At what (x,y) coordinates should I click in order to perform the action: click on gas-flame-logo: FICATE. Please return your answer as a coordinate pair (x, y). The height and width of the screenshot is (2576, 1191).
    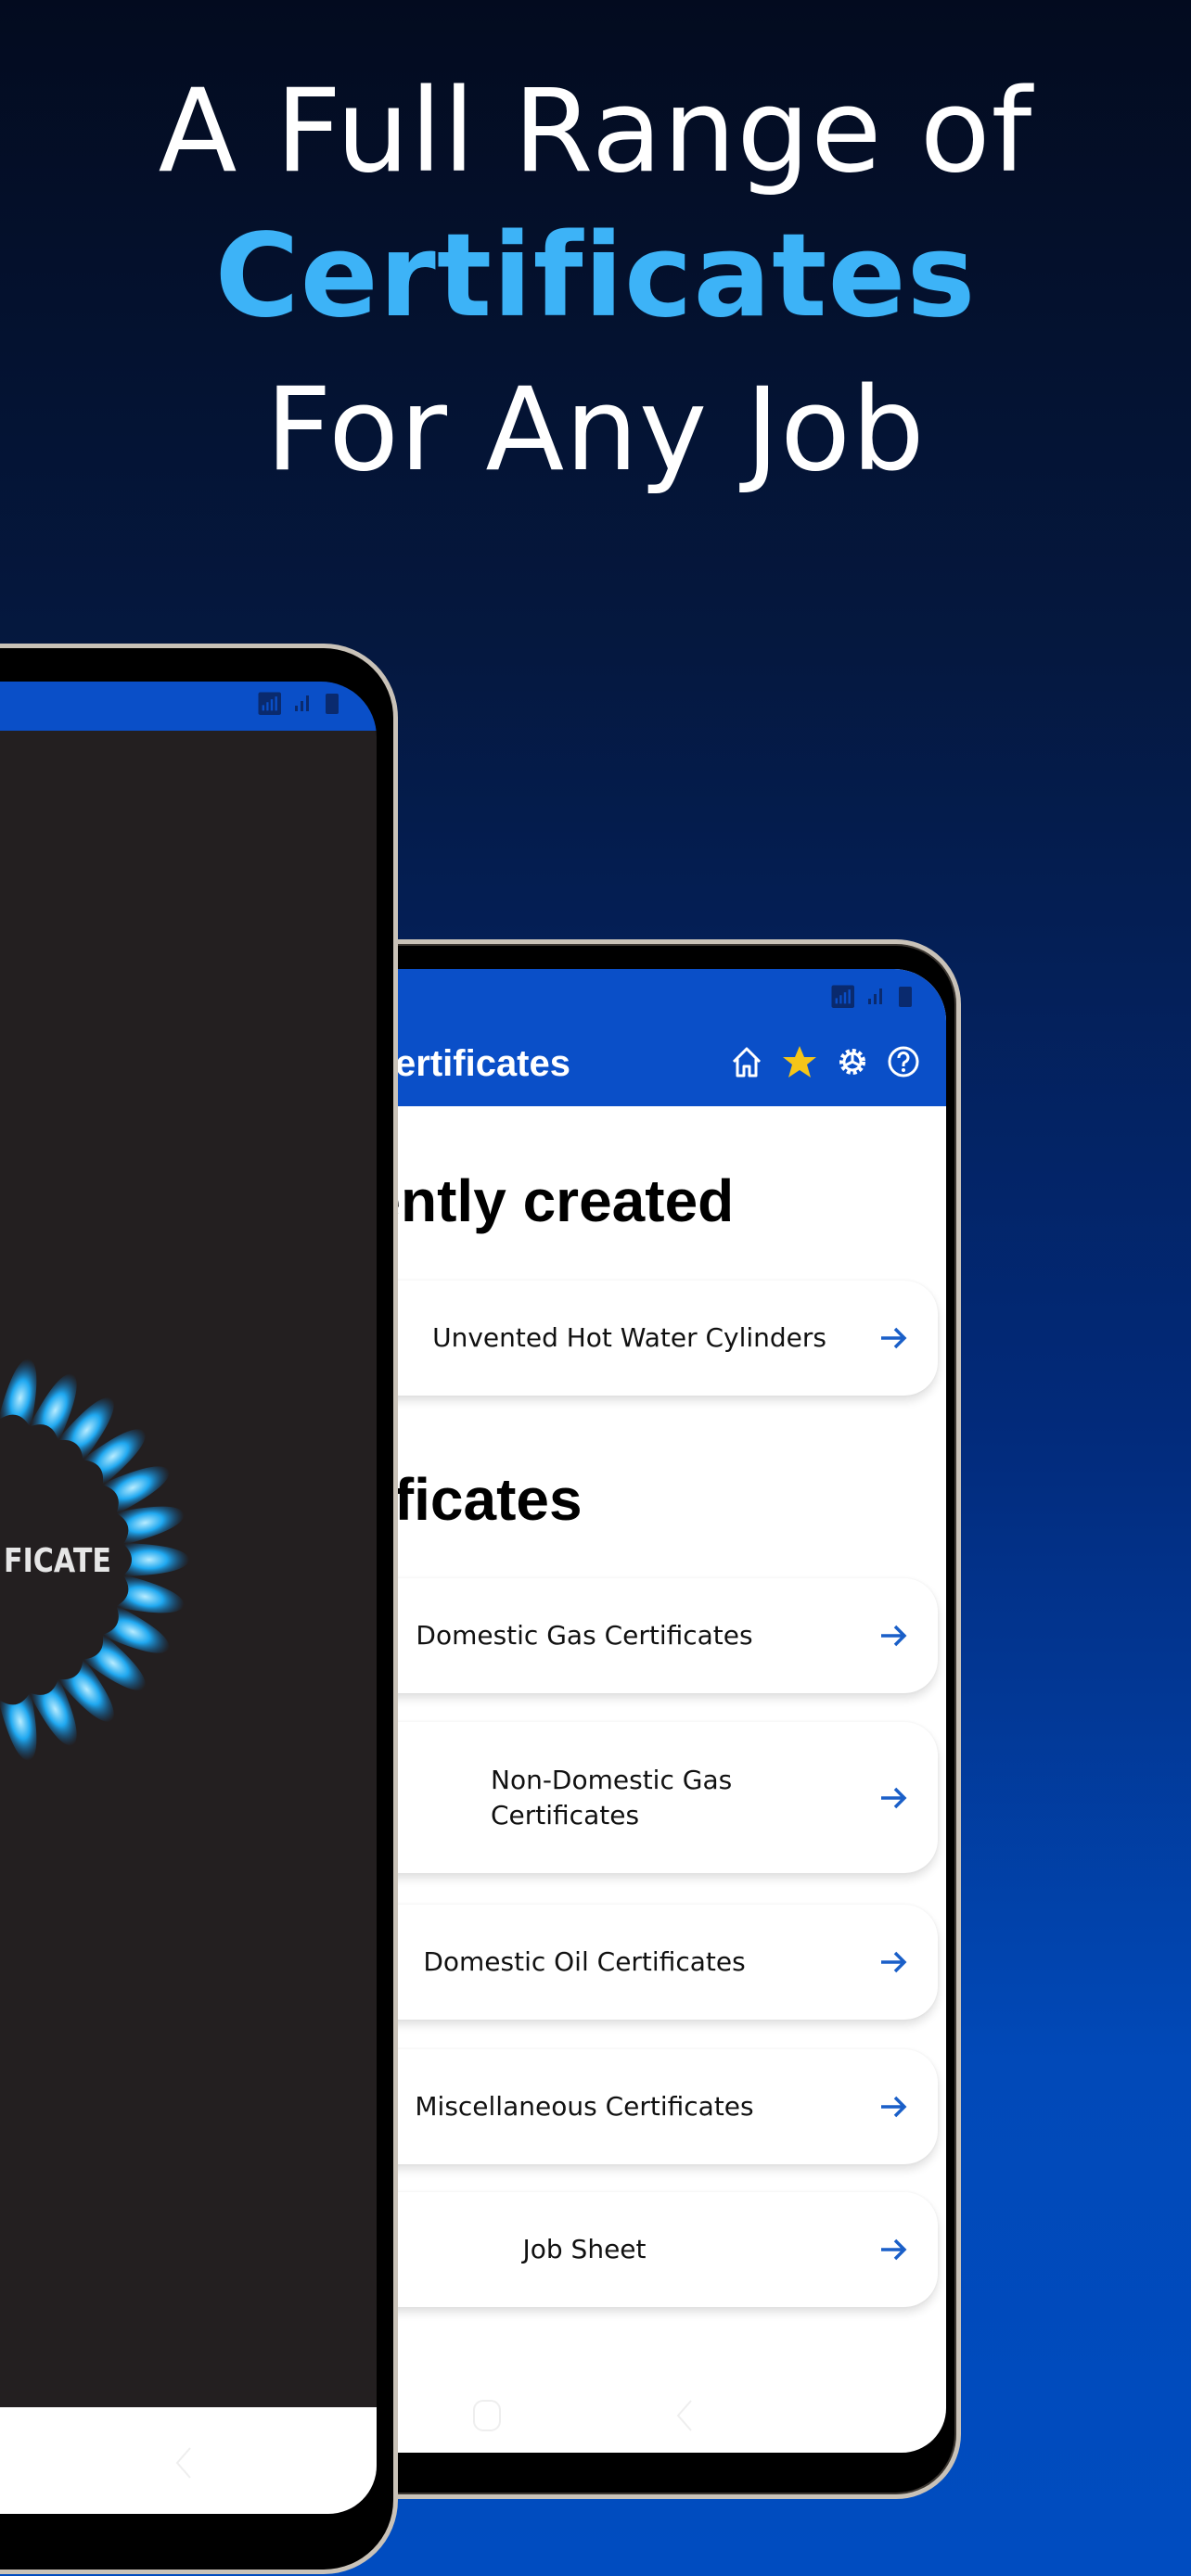
    Looking at the image, I should click on (95, 1559).